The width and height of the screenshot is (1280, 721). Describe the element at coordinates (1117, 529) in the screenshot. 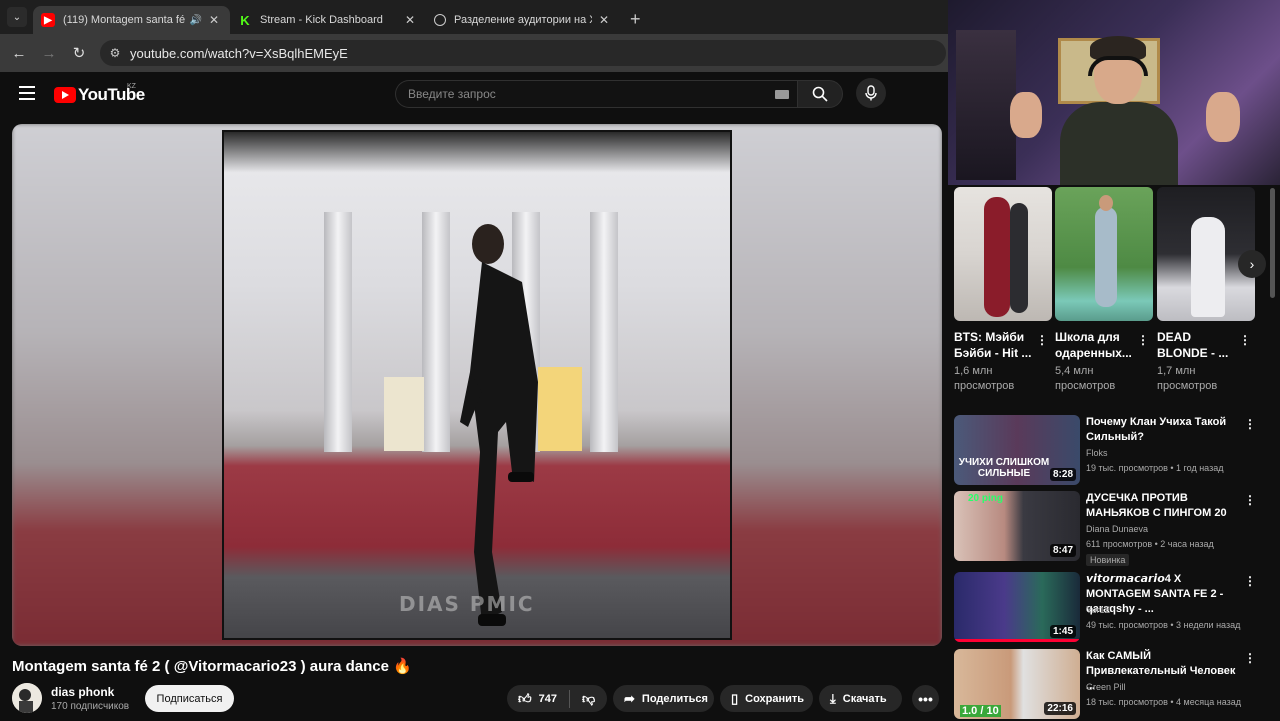

I see `channel-name: Diana Dunaeva` at that location.